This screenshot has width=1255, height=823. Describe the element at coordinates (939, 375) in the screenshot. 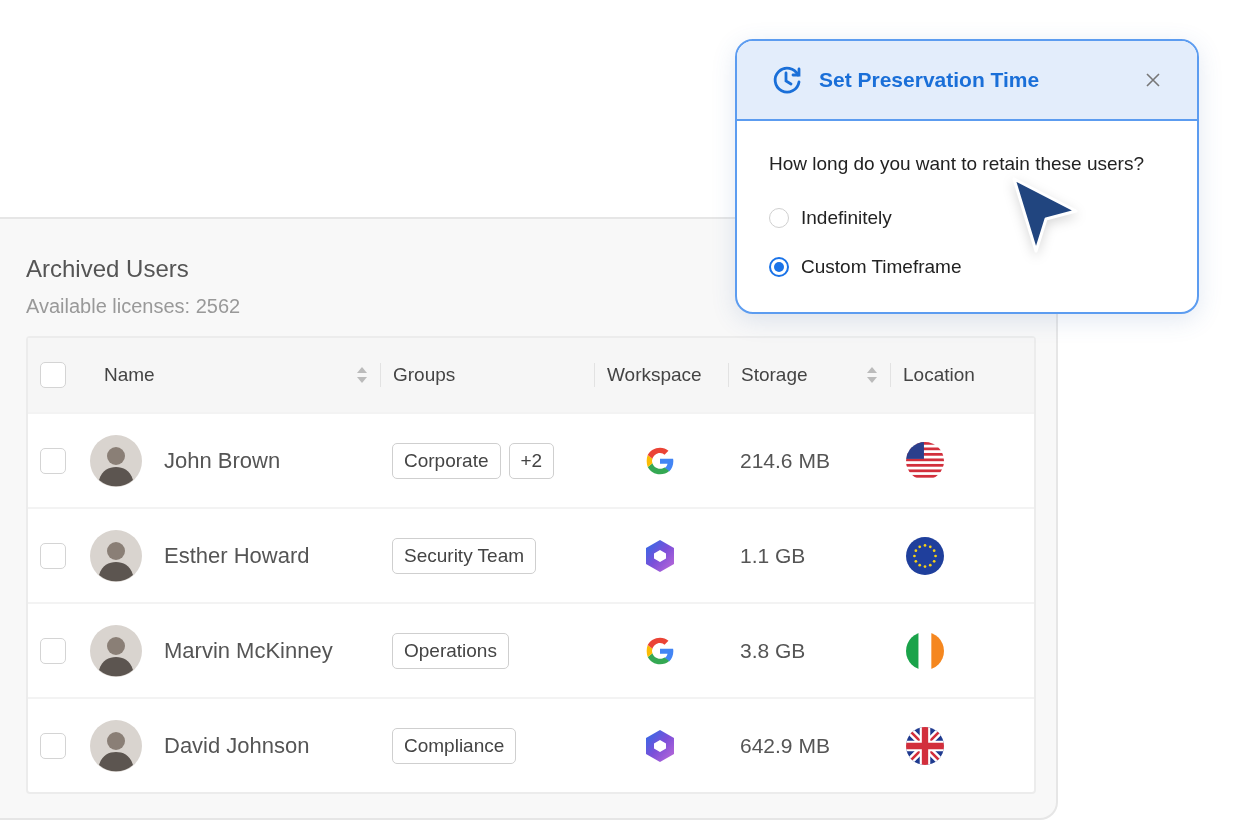

I see `column-header: Location` at that location.